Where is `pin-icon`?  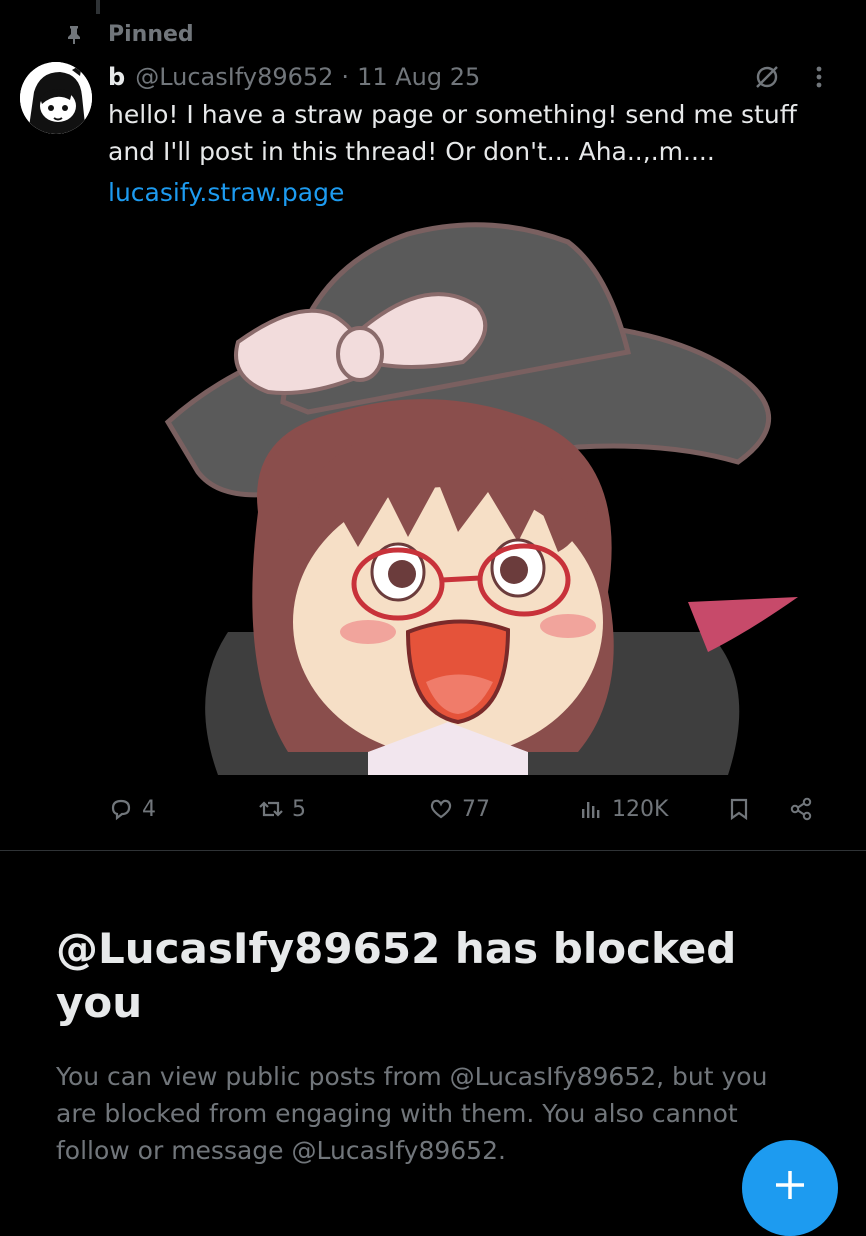
pin-icon is located at coordinates (74, 35).